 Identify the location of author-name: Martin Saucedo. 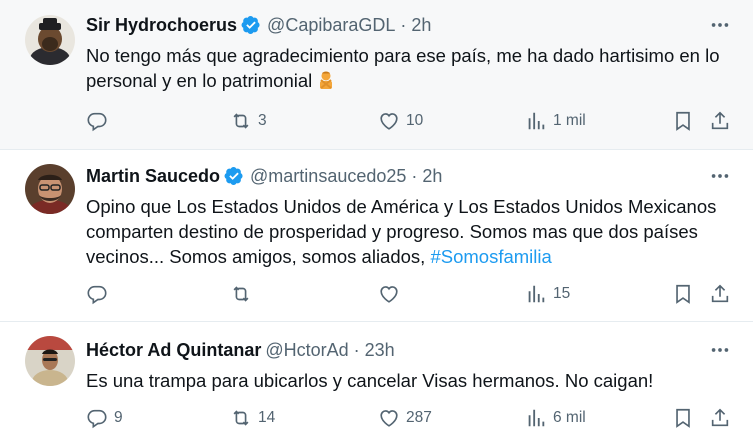
(153, 176).